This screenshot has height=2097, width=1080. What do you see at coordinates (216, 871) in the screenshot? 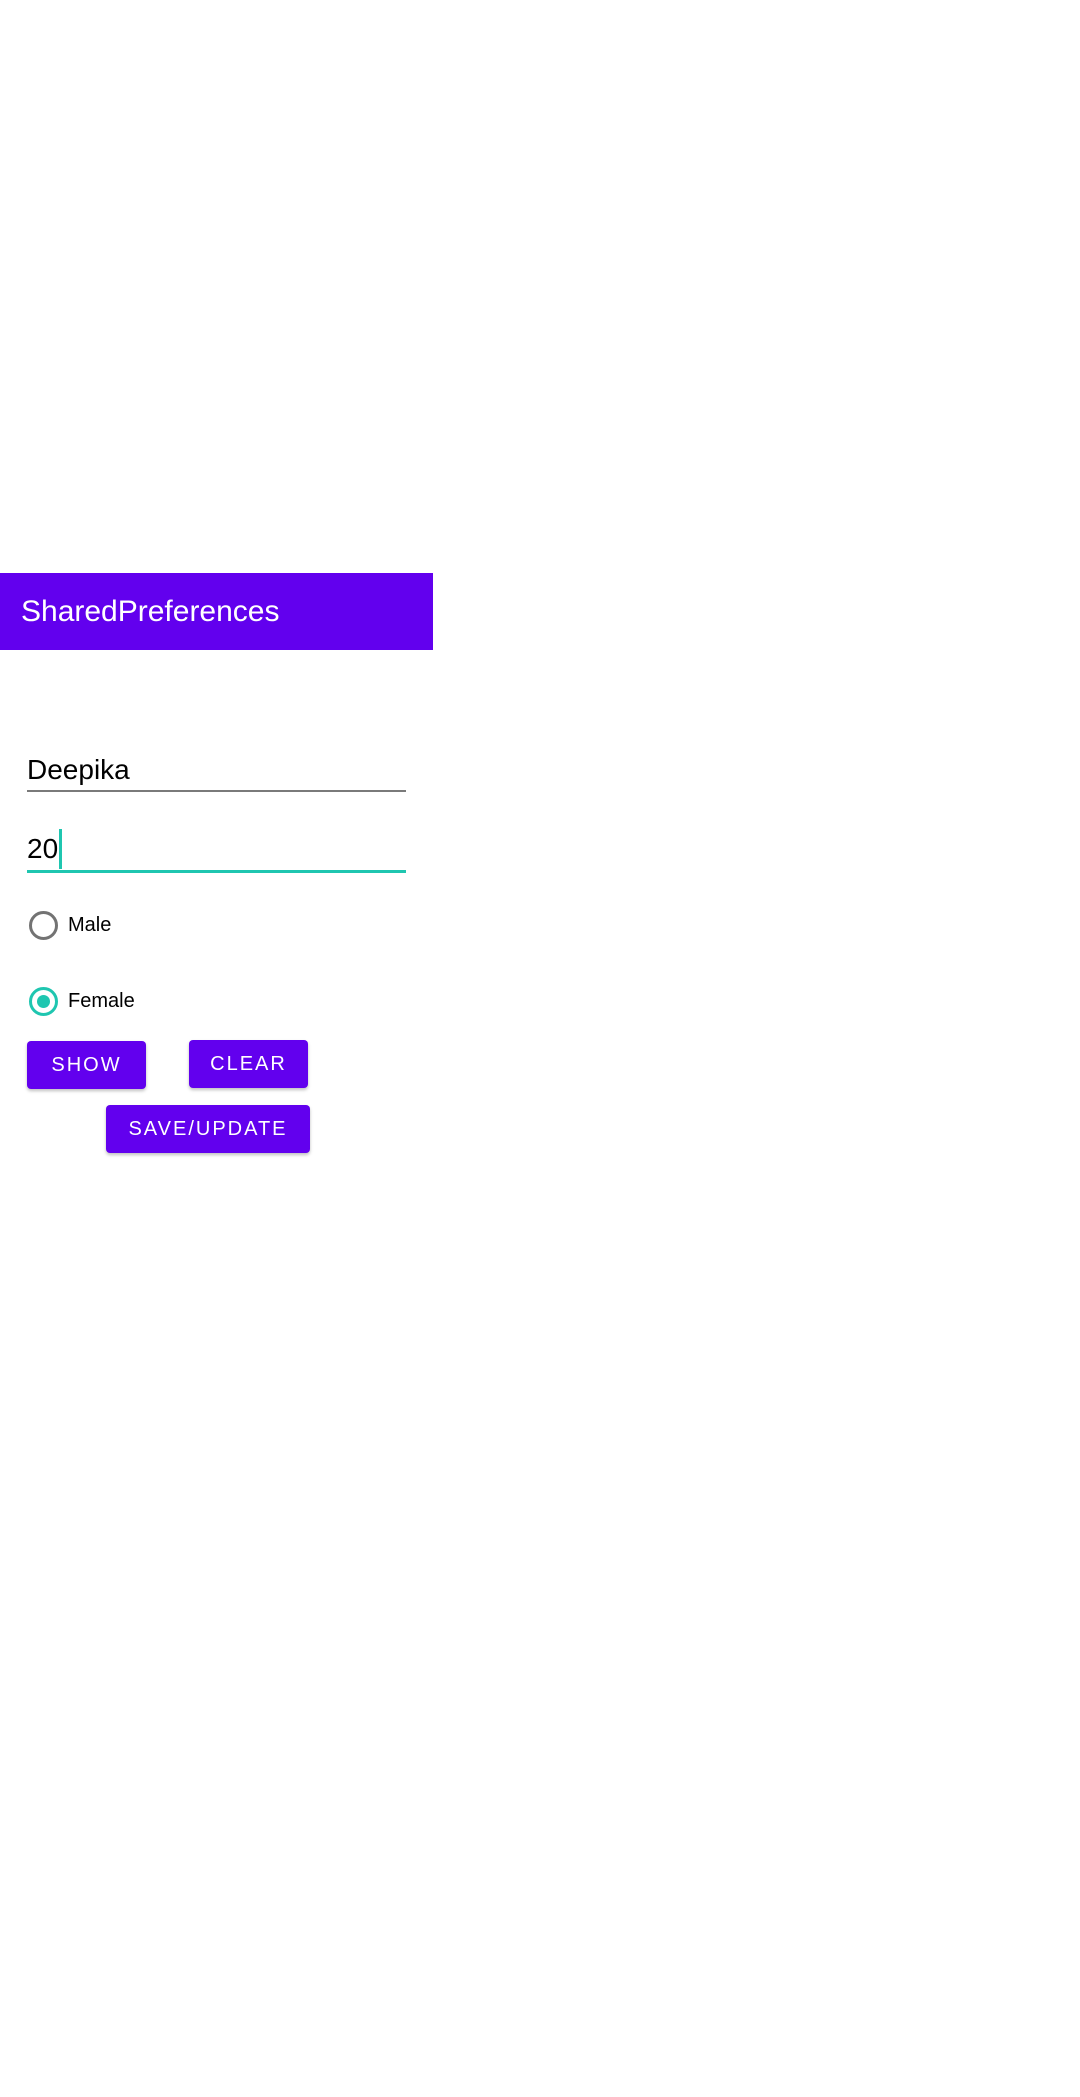
I see `age-field-underline` at bounding box center [216, 871].